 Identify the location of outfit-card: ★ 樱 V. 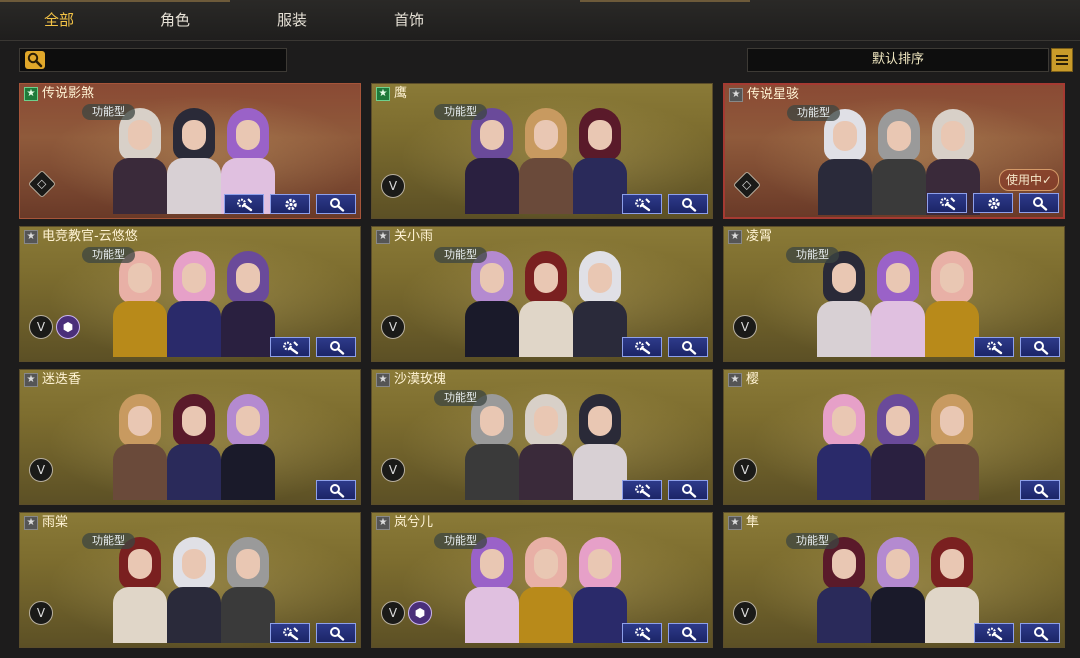
(894, 437).